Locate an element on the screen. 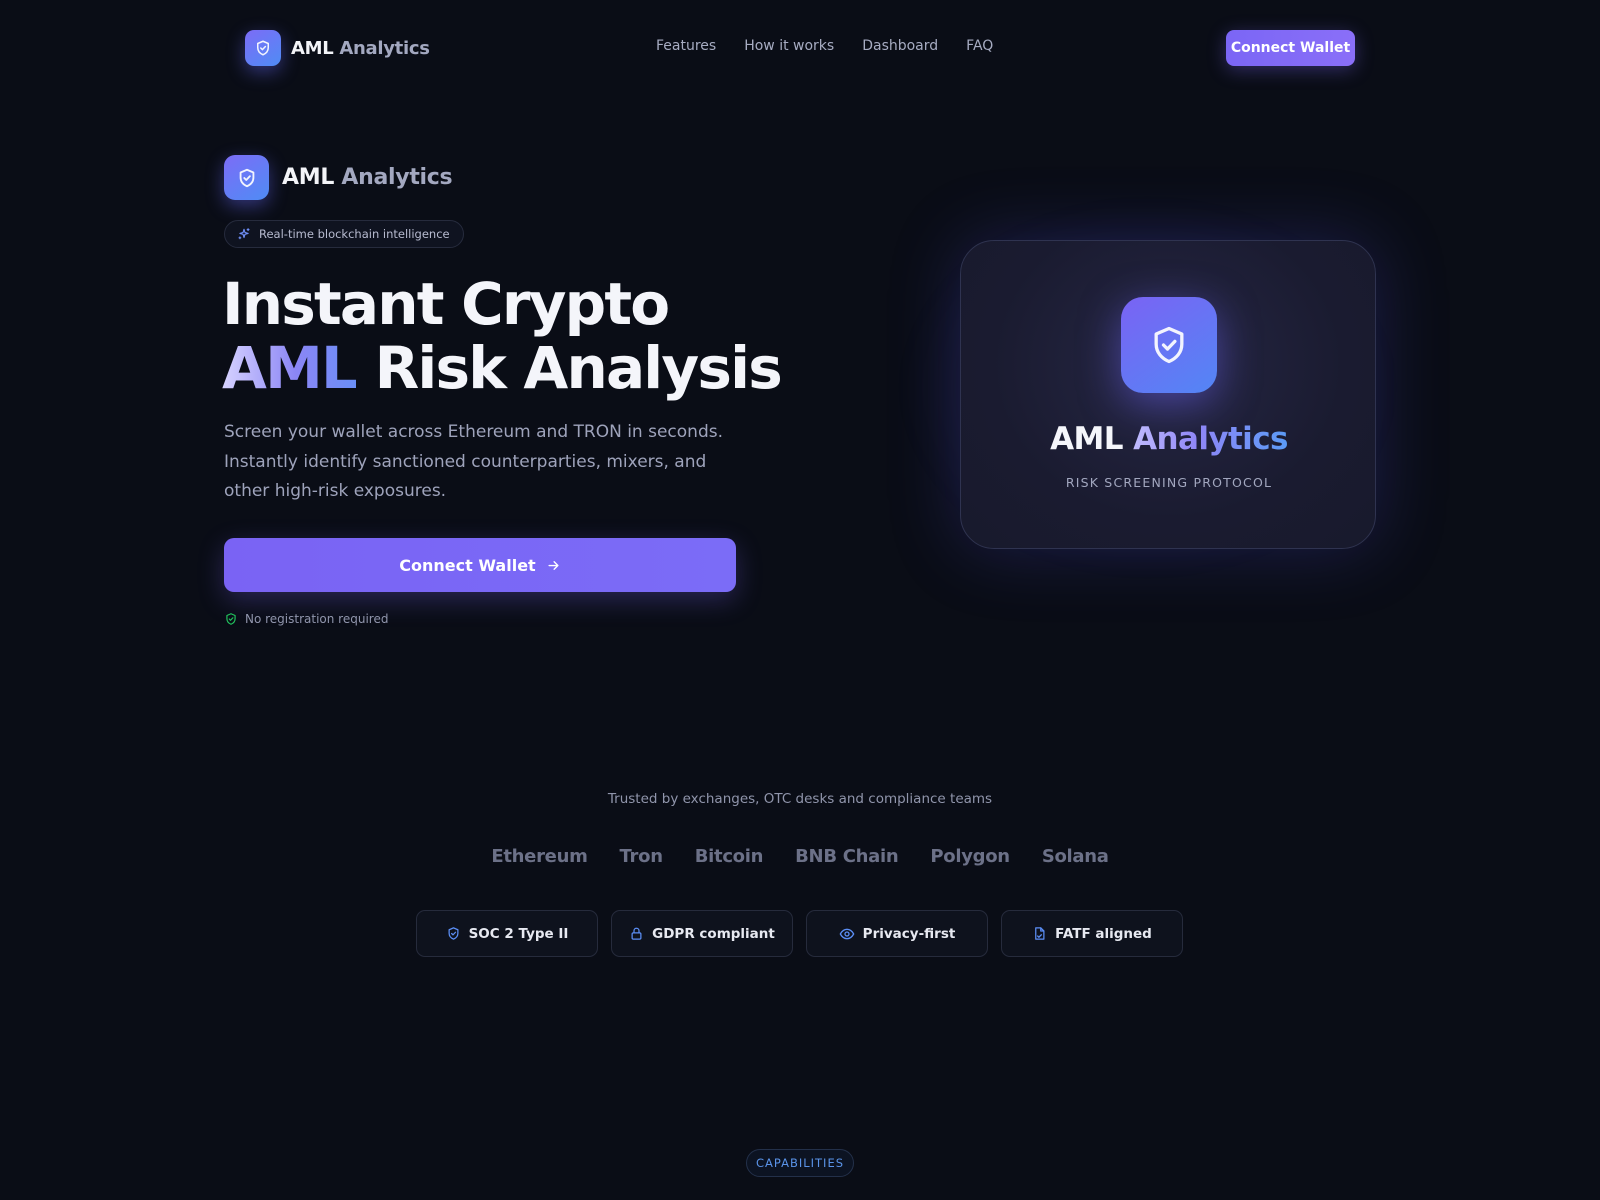 Image resolution: width=1600 pixels, height=1200 pixels. hero-card: AML Analytics RISK SCREENING PROTOCOL is located at coordinates (1168, 394).